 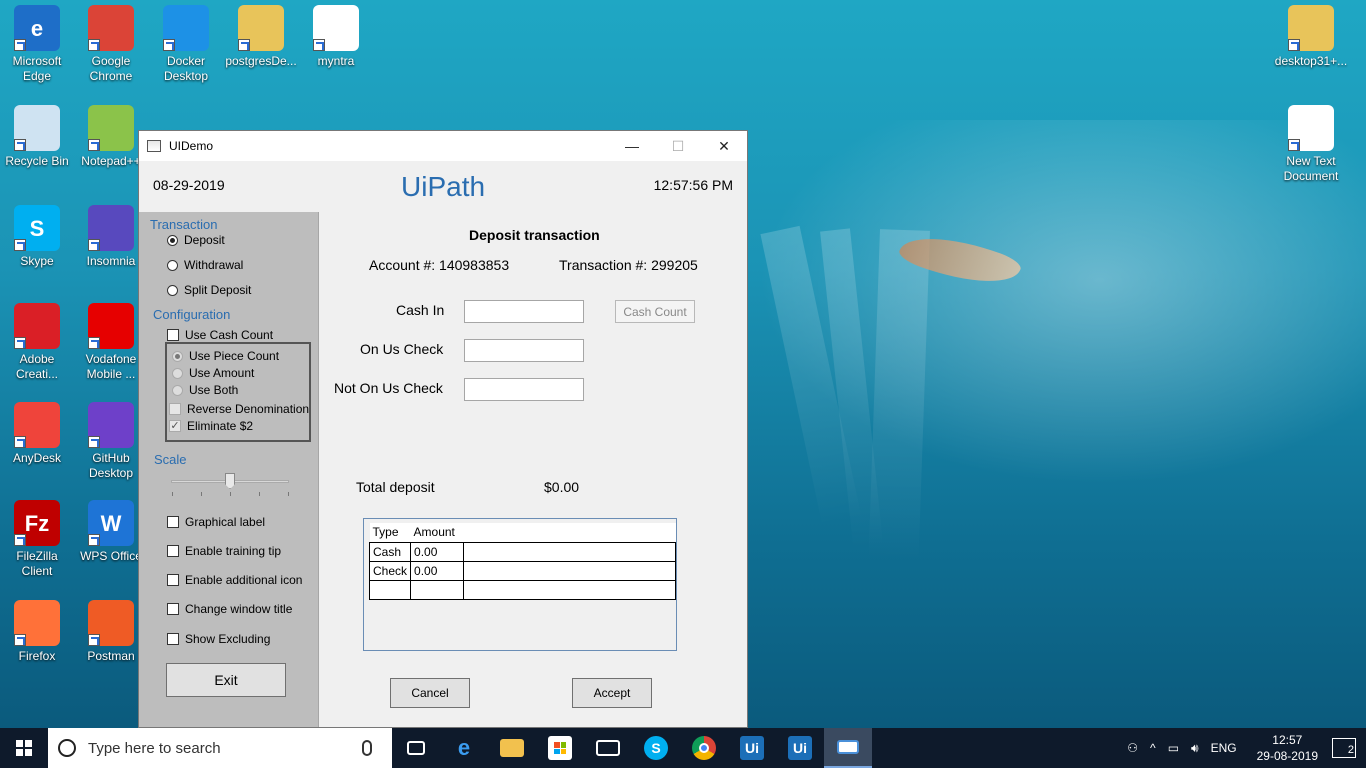 I want to click on enable-training-tip-checkbox: Enable training tip, so click(x=224, y=551).